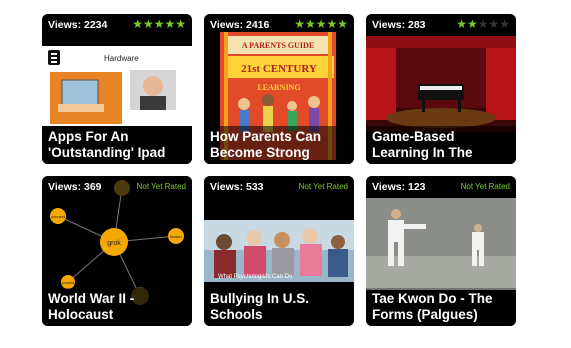 This screenshot has height=348, width=571. Describe the element at coordinates (118, 145) in the screenshot. I see `card-title: Apps For An 'Outstanding' Ipad` at that location.